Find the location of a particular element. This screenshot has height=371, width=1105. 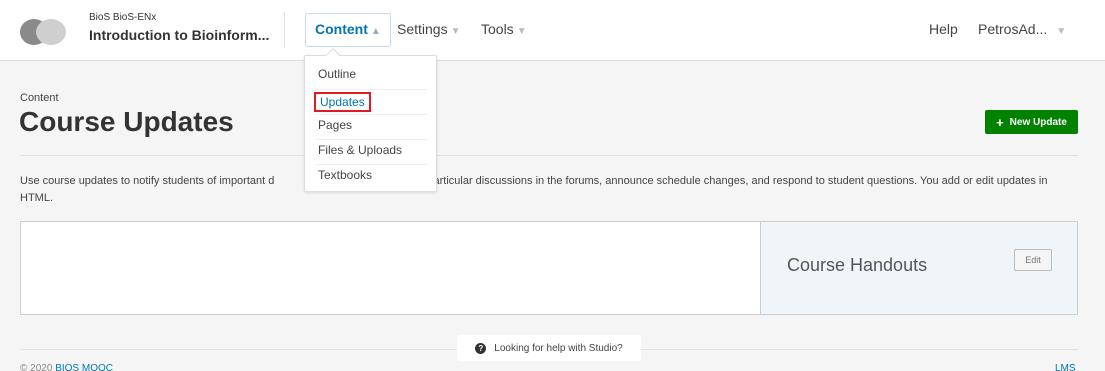

nav-tools-label: Tools is located at coordinates (497, 29).